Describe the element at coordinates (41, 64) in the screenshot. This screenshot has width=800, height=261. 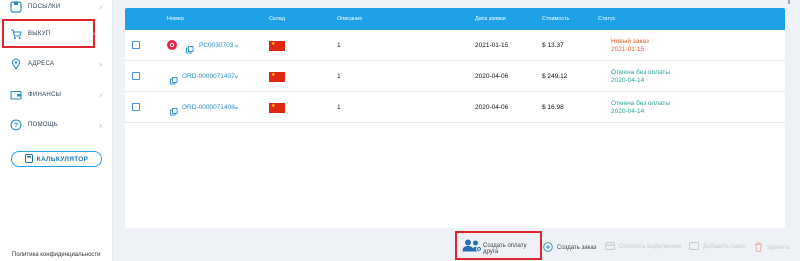
I see `sidebar-item-label: АДРЕСА` at that location.